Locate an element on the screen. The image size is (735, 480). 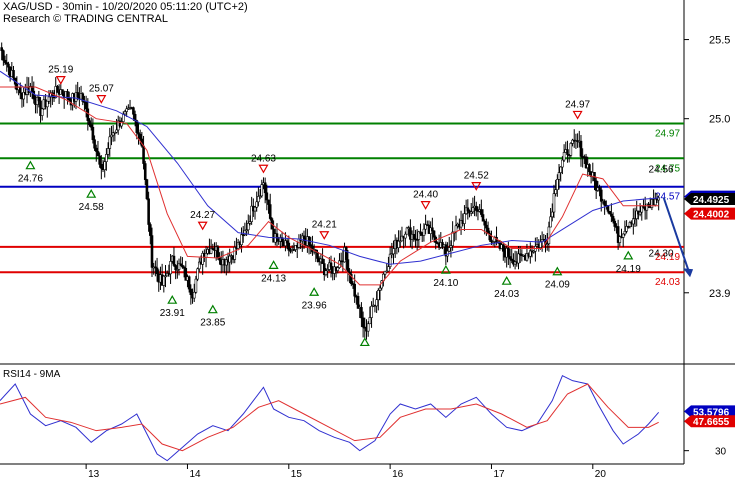
price-tag-label: 24.4002 is located at coordinates (711, 215).